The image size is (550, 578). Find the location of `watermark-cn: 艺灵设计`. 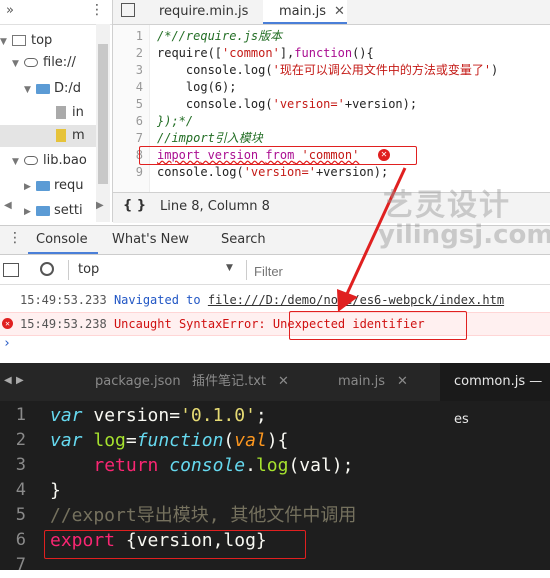

watermark-cn: 艺灵设计 is located at coordinates (447, 205).